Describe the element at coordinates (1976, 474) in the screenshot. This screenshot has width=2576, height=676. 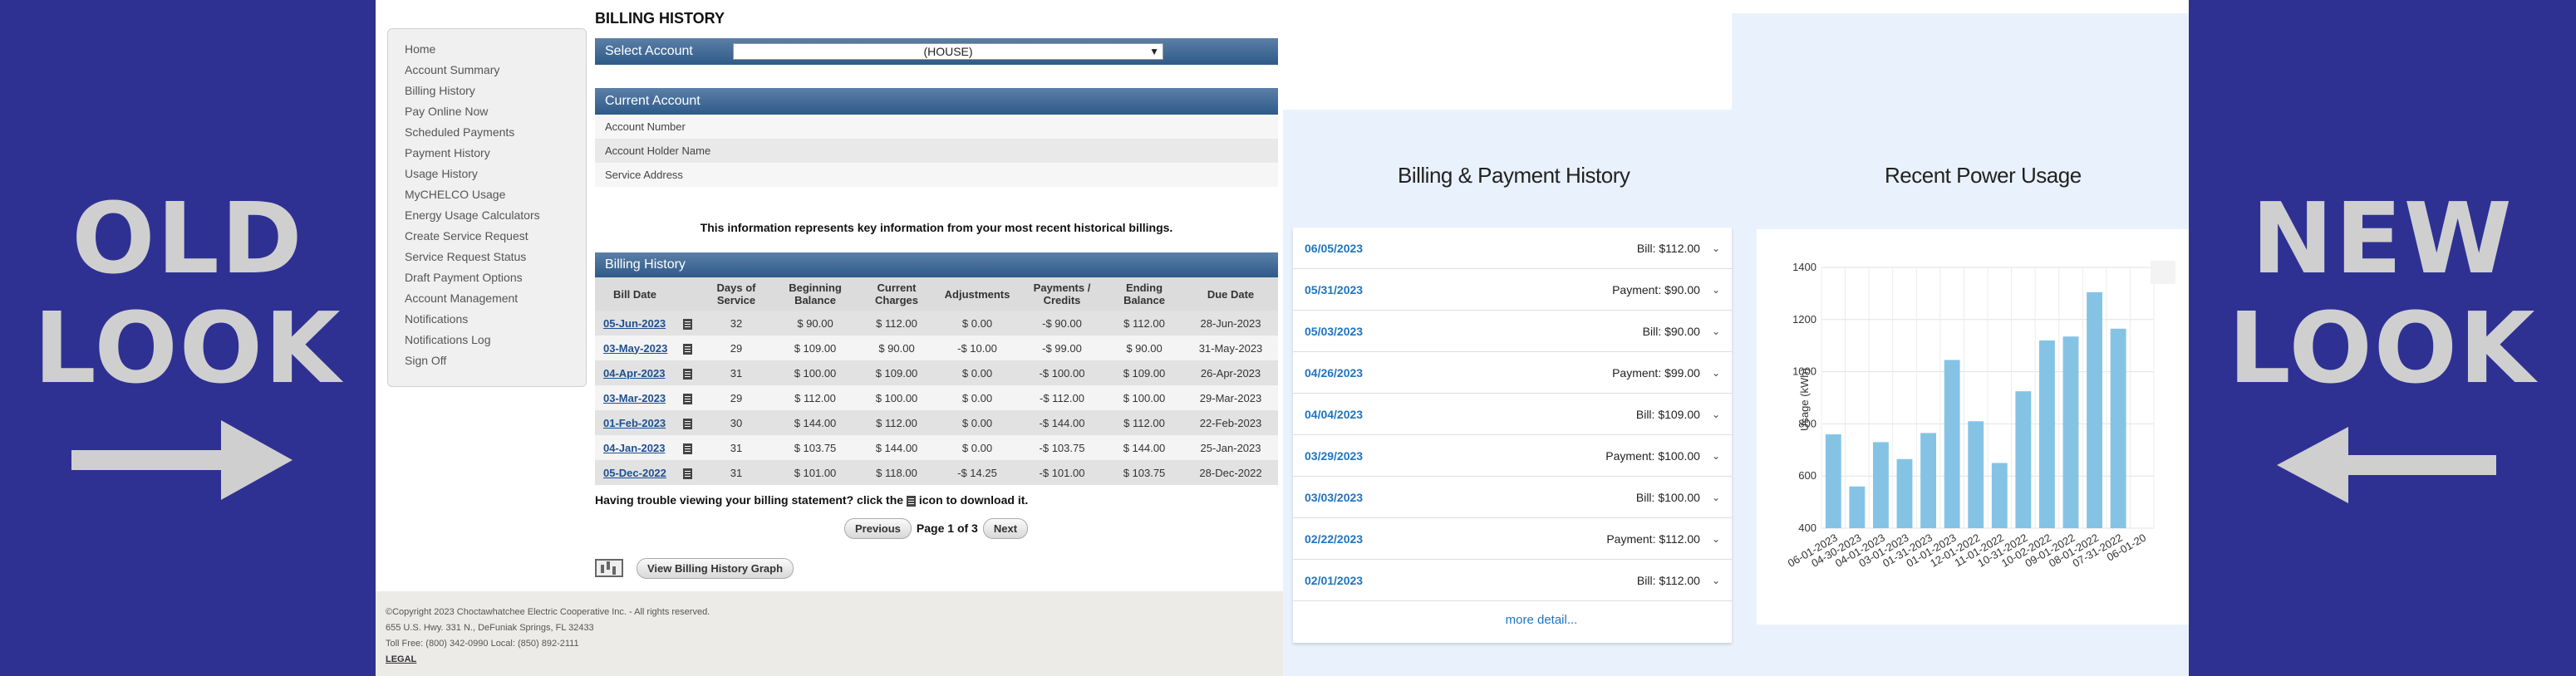
I see `usage-bar` at that location.